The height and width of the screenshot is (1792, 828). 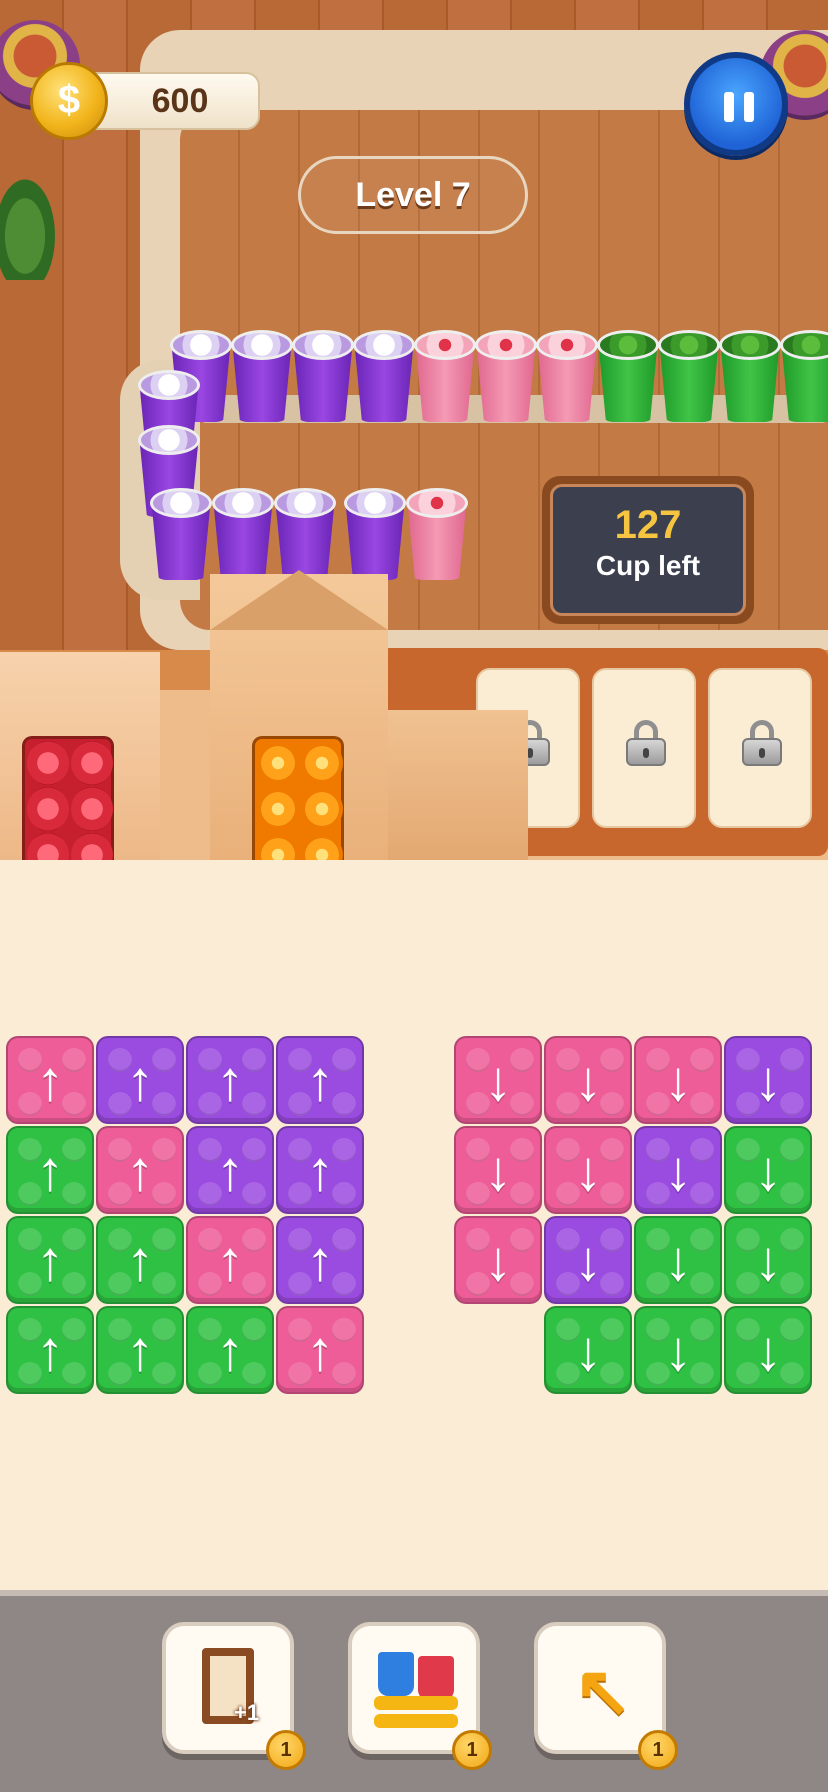 I want to click on plant-decoration, so click(x=30, y=225).